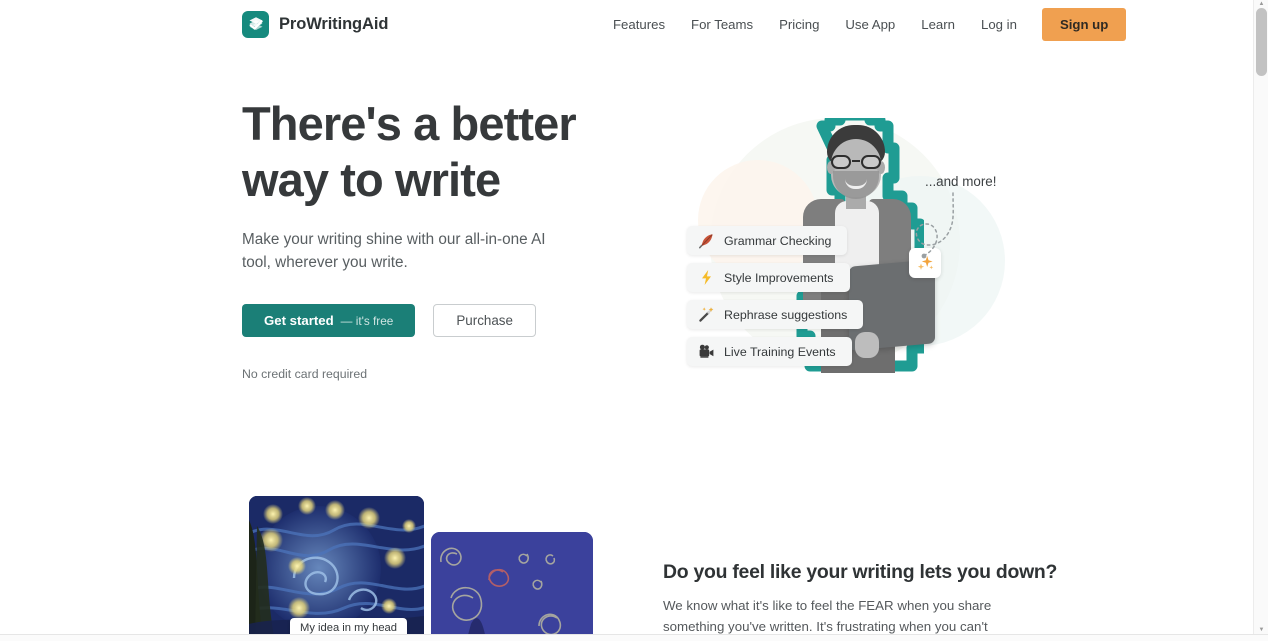 The width and height of the screenshot is (1268, 641). I want to click on idea-vs-paper-images: My idea in my head, so click(421, 568).